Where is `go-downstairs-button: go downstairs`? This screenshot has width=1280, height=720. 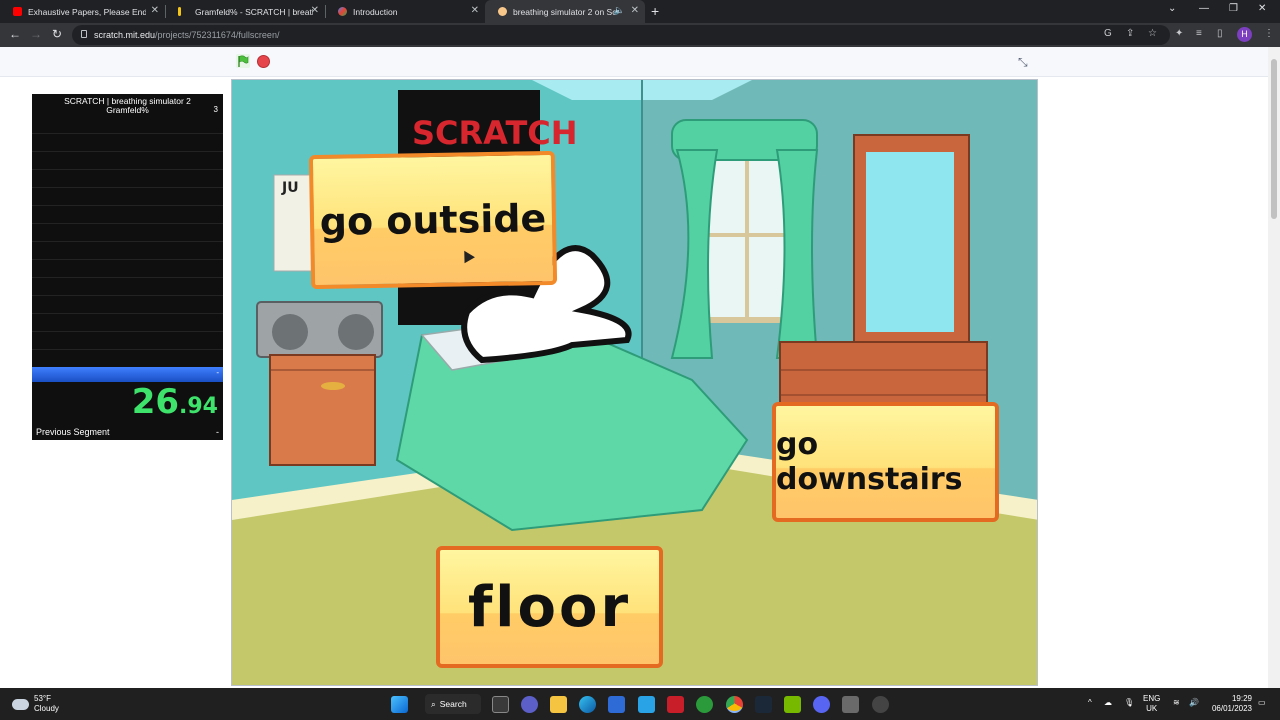 go-downstairs-button: go downstairs is located at coordinates (885, 462).